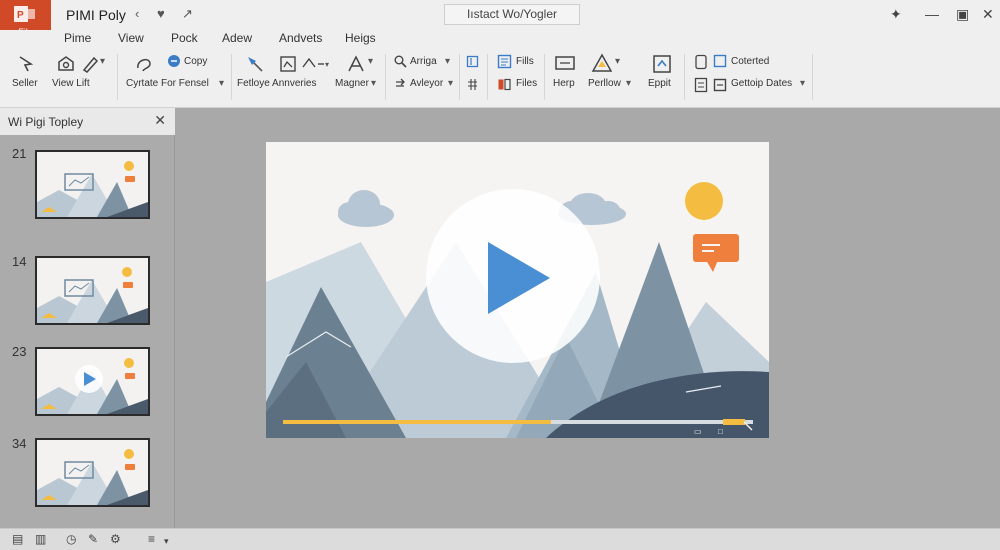 The width and height of the screenshot is (1000, 550). Describe the element at coordinates (137, 14) in the screenshot. I see `back-icon: ‹` at that location.